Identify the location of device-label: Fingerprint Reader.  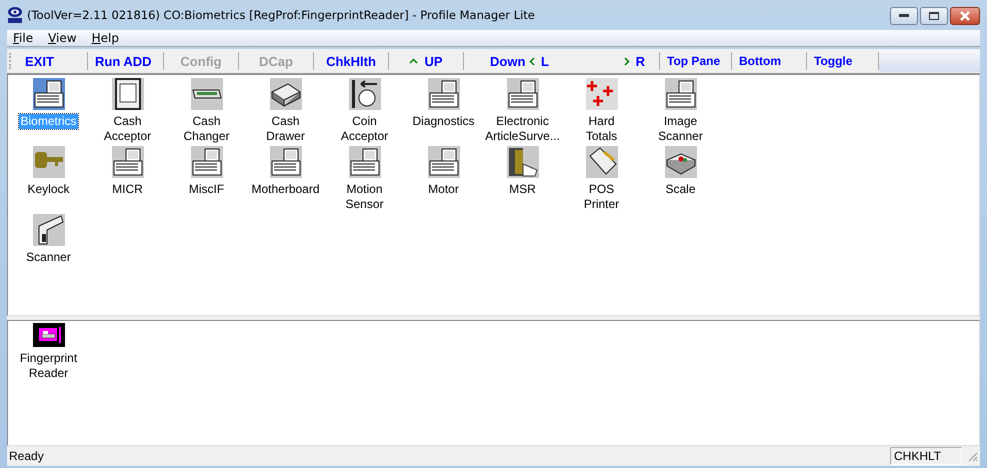
(48, 366).